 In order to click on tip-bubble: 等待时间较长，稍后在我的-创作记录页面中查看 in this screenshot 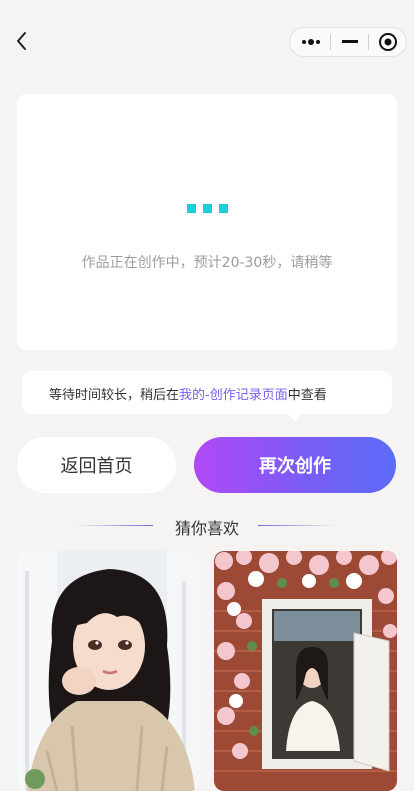, I will do `click(207, 396)`.